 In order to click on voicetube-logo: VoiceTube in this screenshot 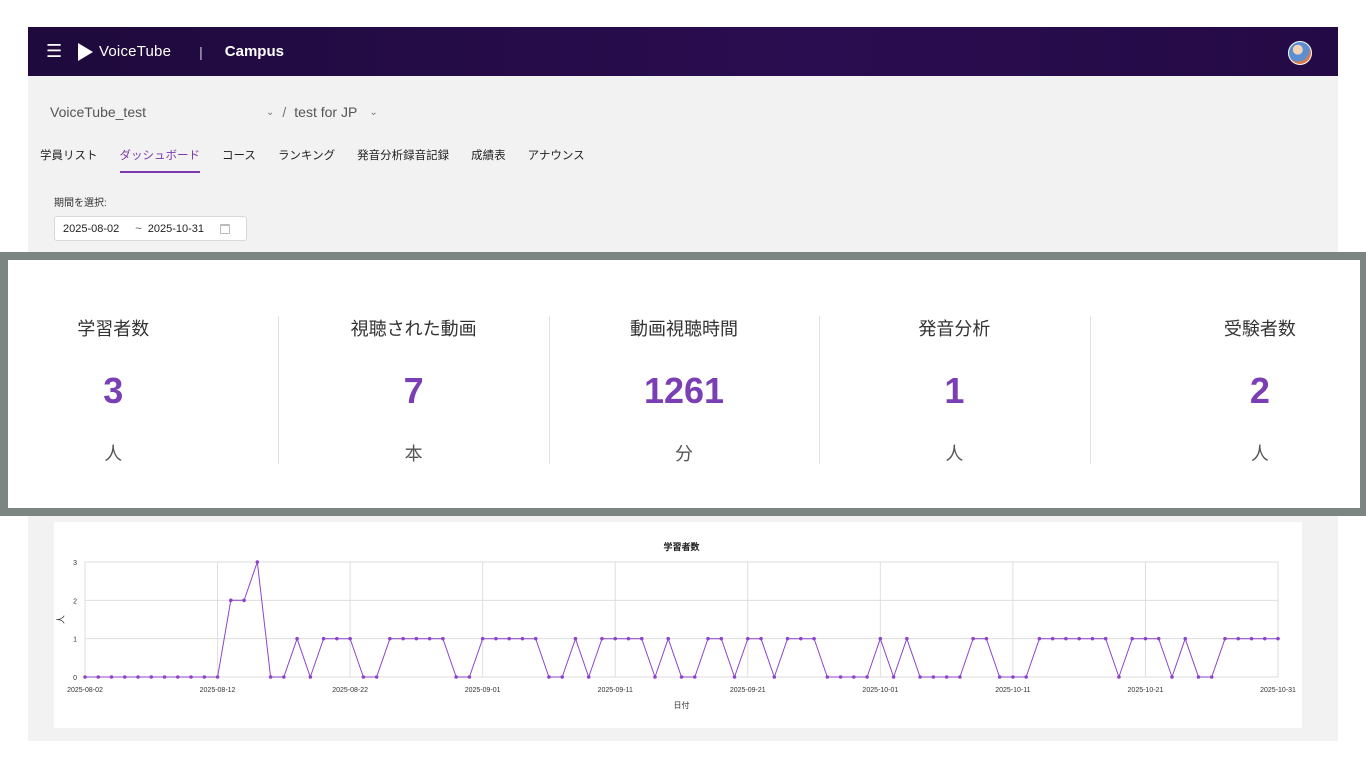, I will do `click(125, 51)`.